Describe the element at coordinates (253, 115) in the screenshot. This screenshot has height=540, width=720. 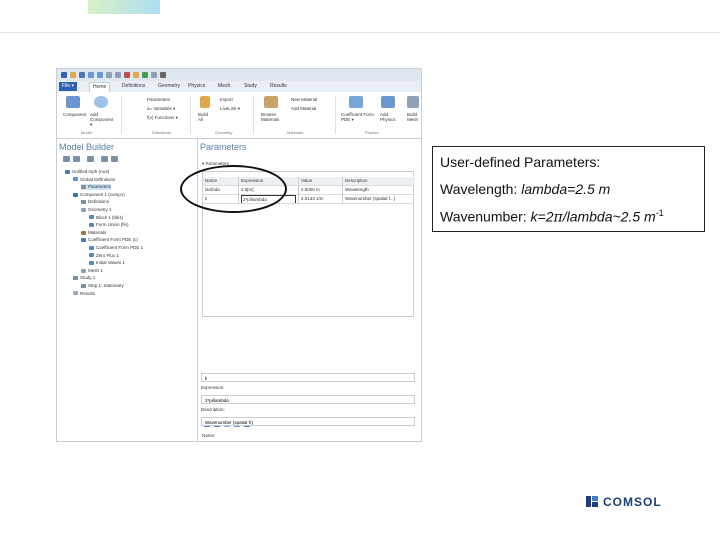
I see `ribbon-separator` at that location.